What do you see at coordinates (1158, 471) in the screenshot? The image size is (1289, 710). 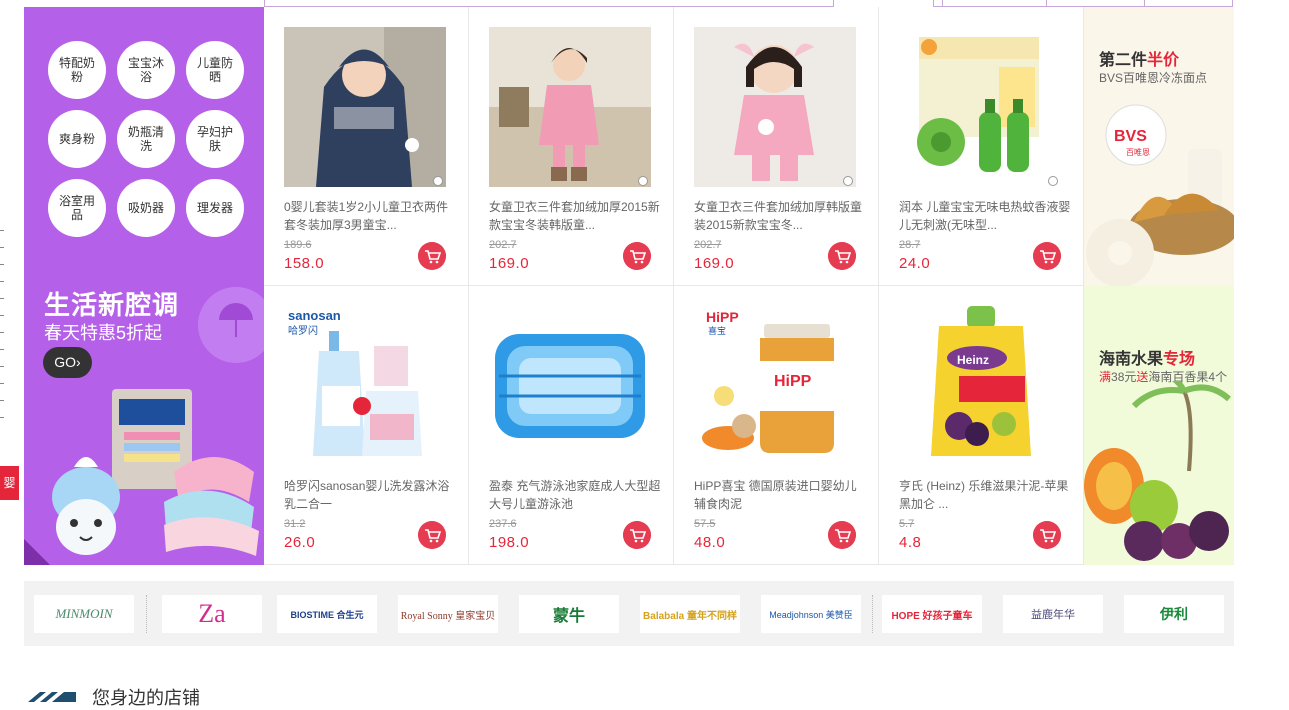 I see `fruit-image` at bounding box center [1158, 471].